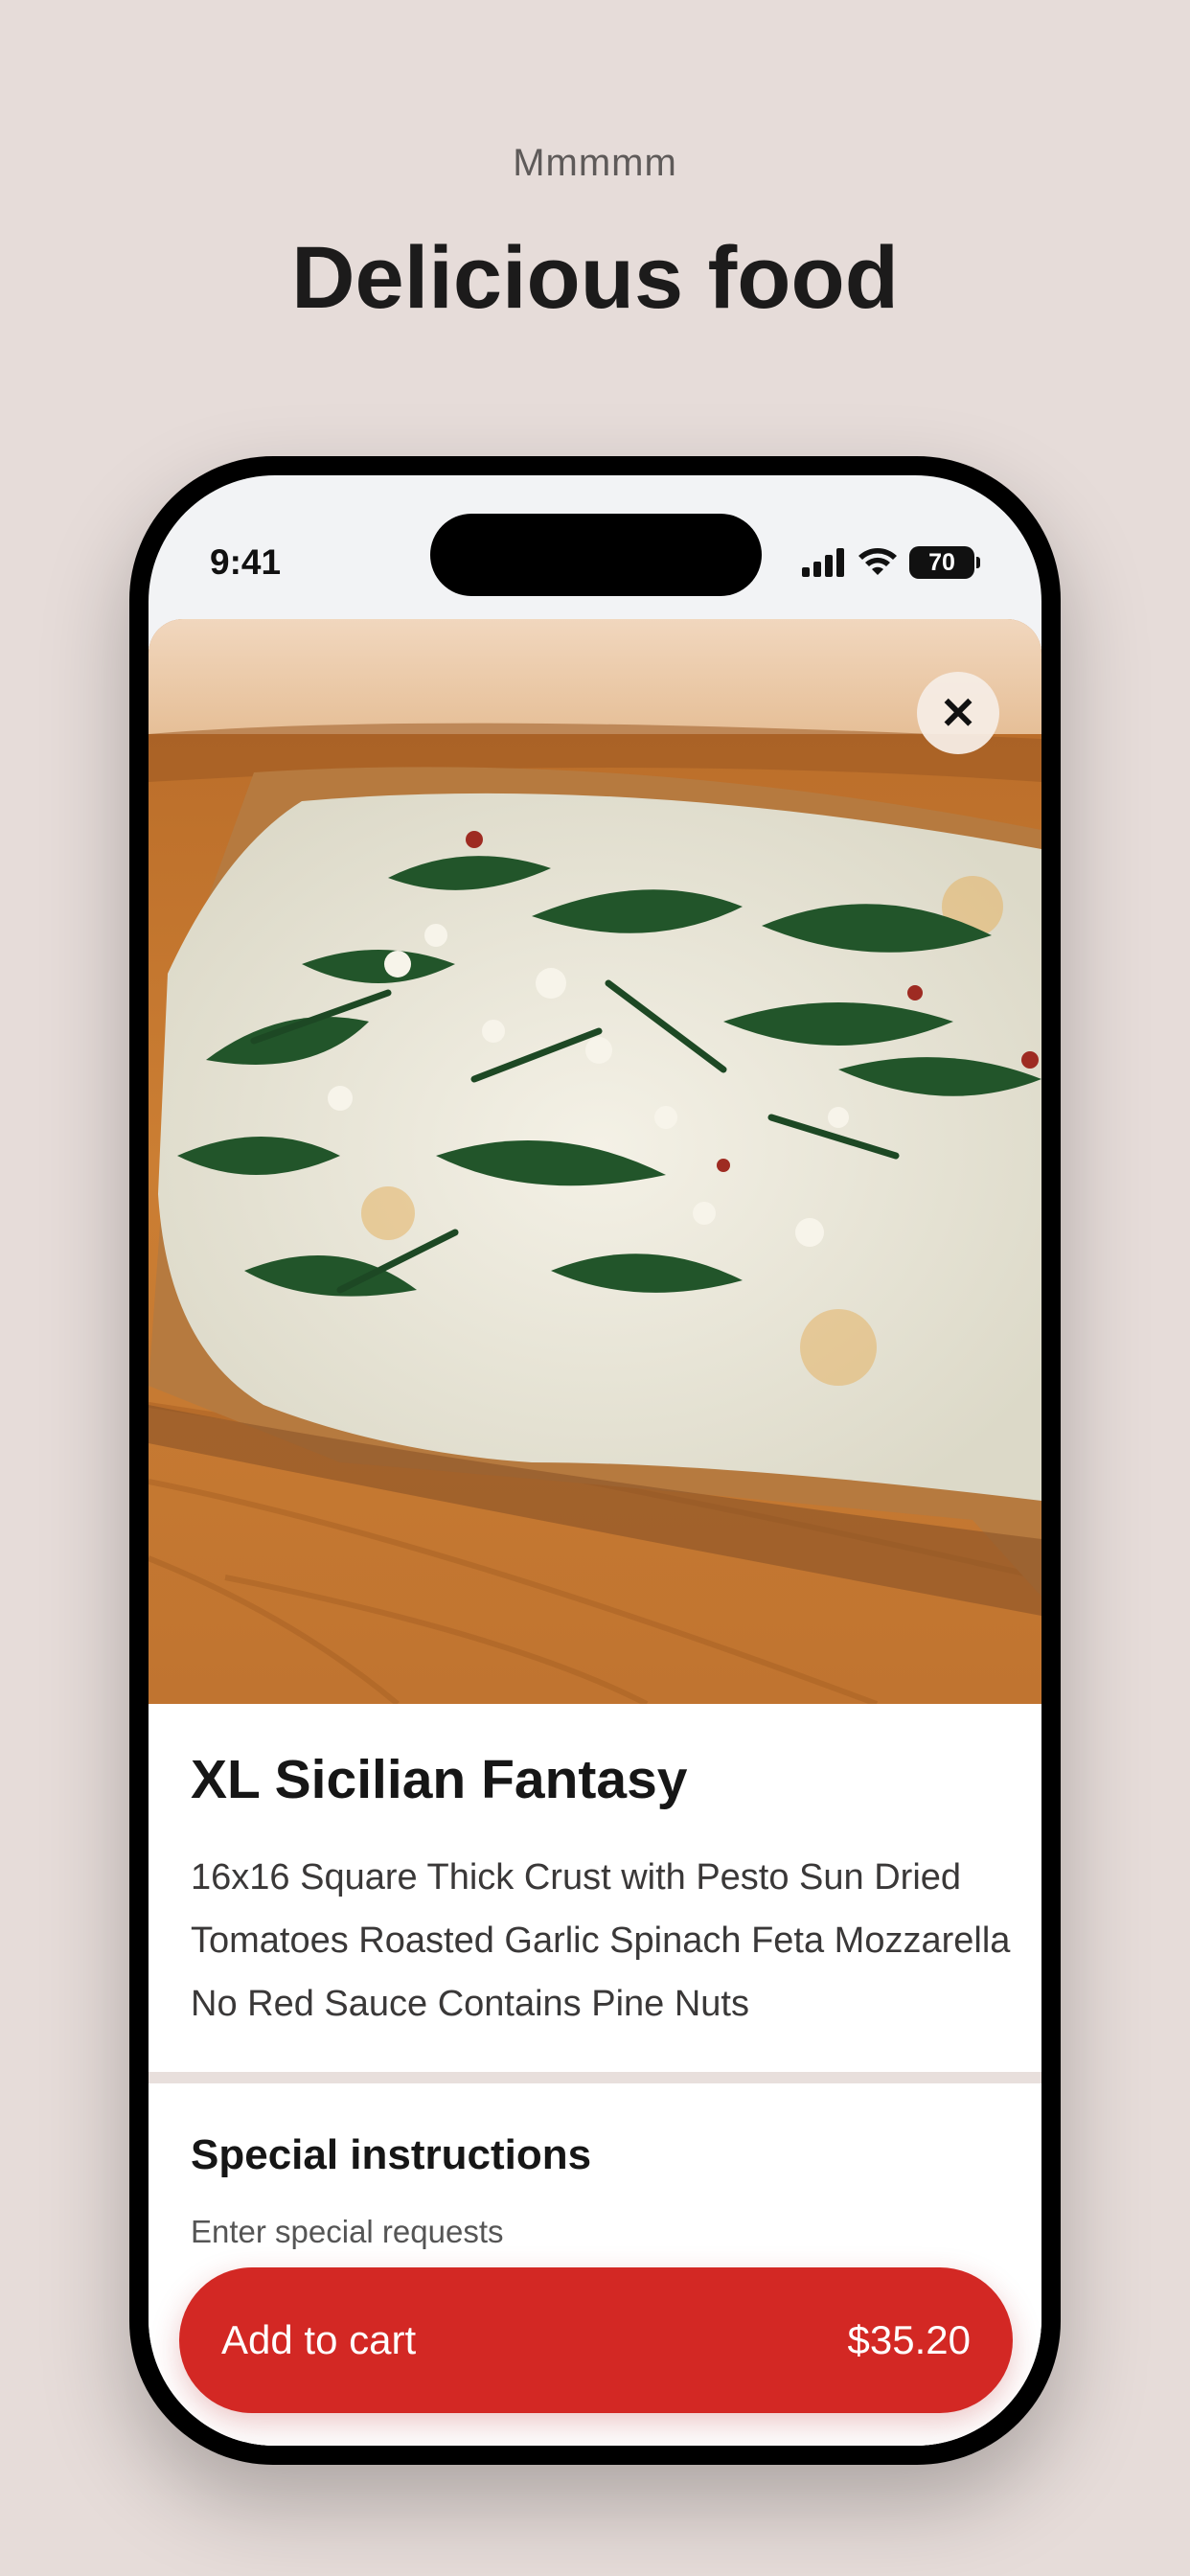 The width and height of the screenshot is (1190, 2576). Describe the element at coordinates (878, 561) in the screenshot. I see `wifi-icon` at that location.